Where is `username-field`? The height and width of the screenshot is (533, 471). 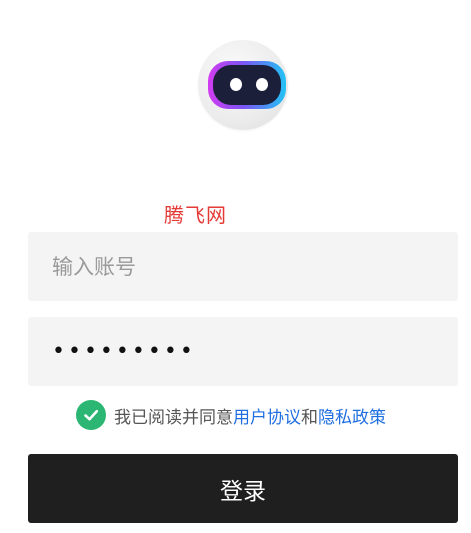
username-field is located at coordinates (243, 266).